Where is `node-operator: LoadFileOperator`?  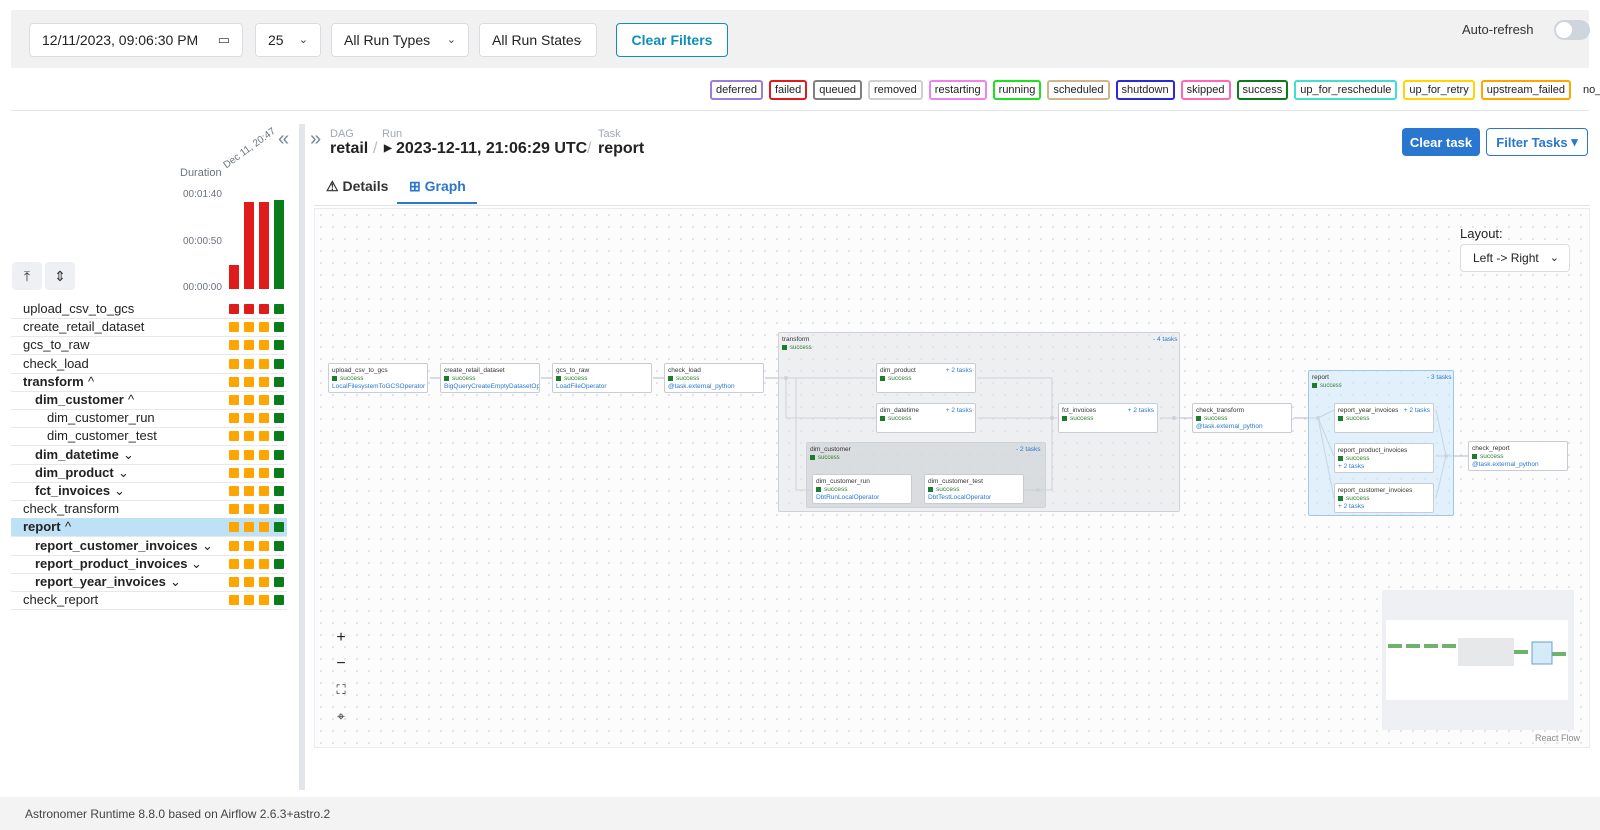 node-operator: LoadFileOperator is located at coordinates (581, 386).